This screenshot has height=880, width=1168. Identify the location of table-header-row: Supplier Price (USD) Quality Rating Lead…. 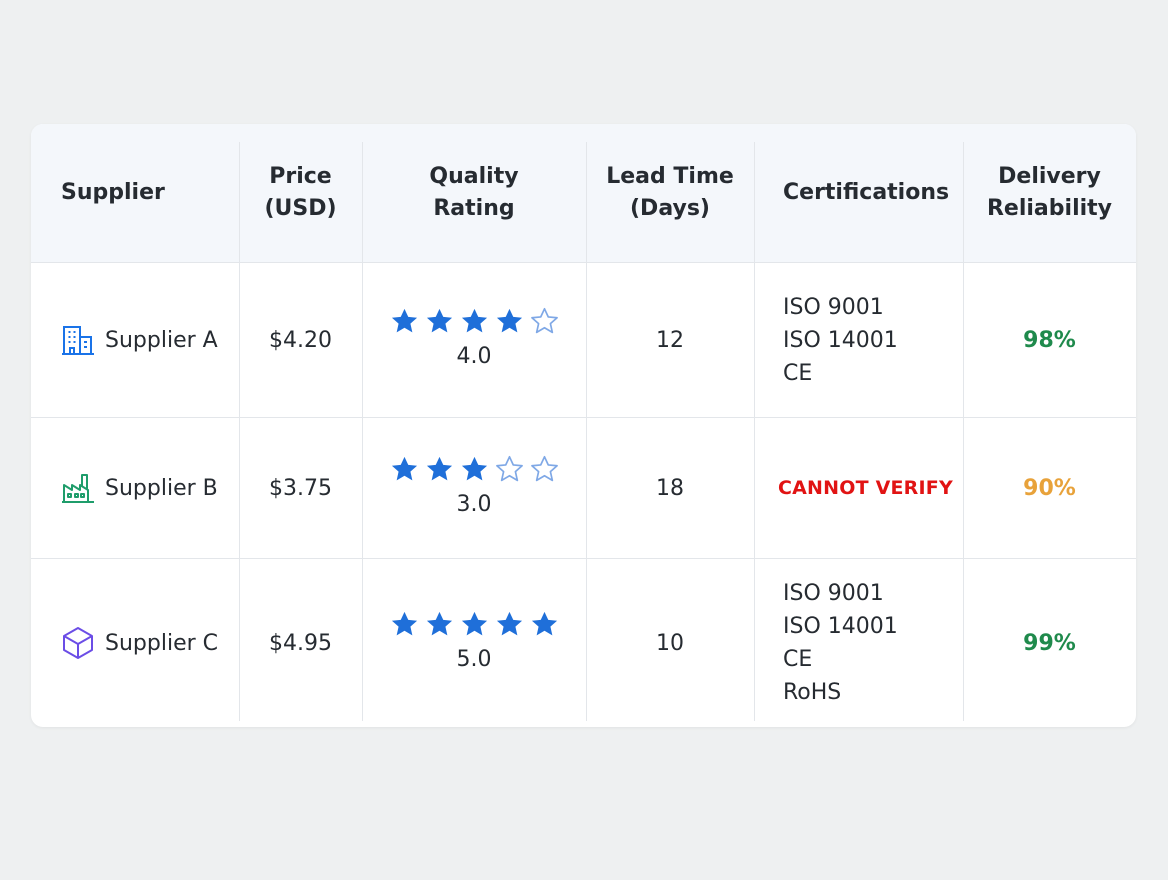
(583, 193).